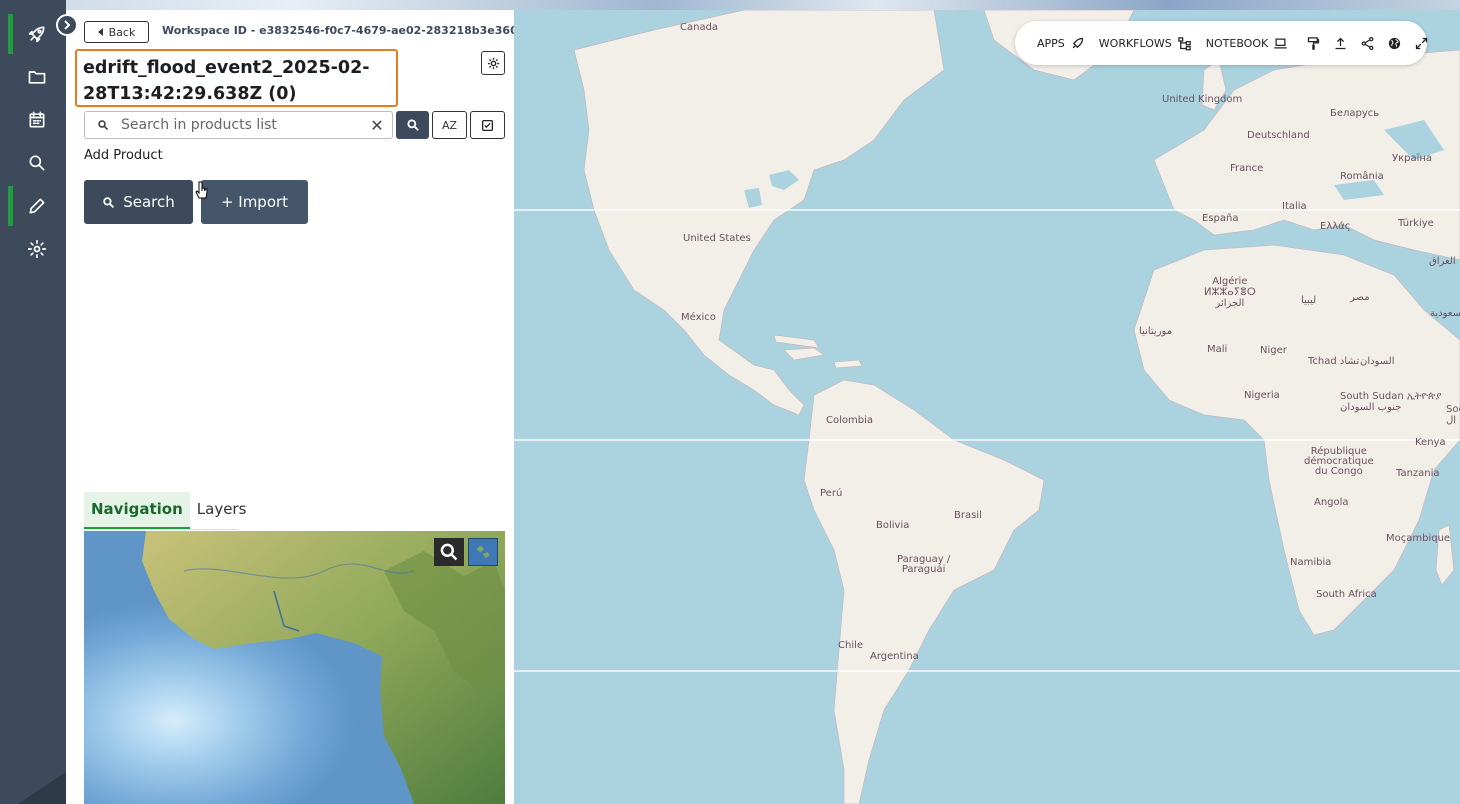 This screenshot has width=1460, height=804. I want to click on map-label-espana: España, so click(1220, 218).